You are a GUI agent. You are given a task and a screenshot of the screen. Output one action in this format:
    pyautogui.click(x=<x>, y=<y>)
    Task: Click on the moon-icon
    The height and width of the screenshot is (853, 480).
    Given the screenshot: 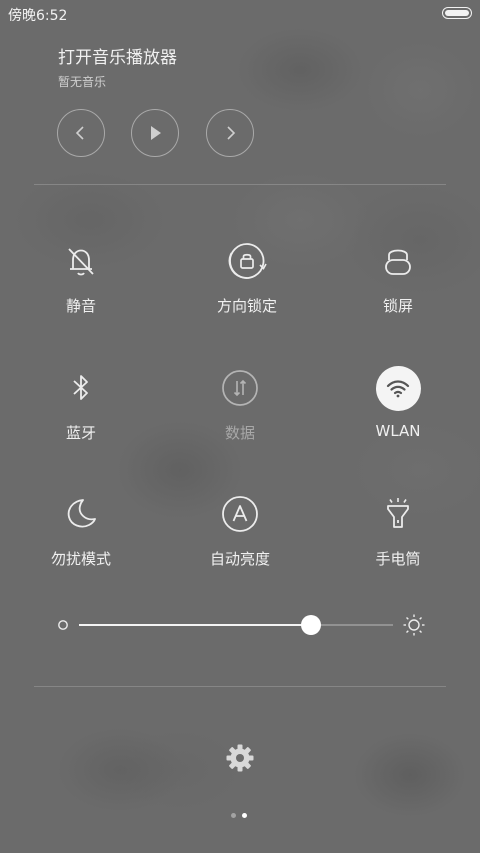 What is the action you would take?
    pyautogui.click(x=81, y=513)
    